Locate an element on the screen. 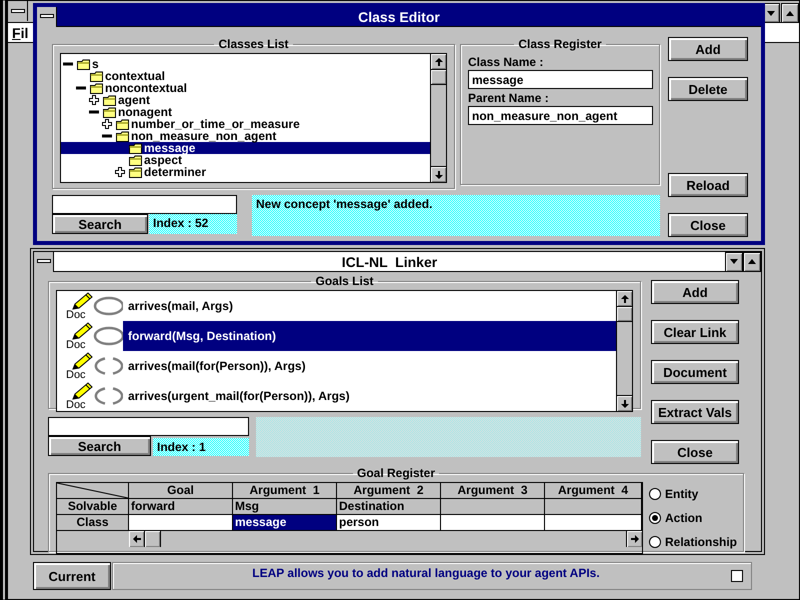 This screenshot has width=800, height=600. radio-option: Entity is located at coordinates (693, 494).